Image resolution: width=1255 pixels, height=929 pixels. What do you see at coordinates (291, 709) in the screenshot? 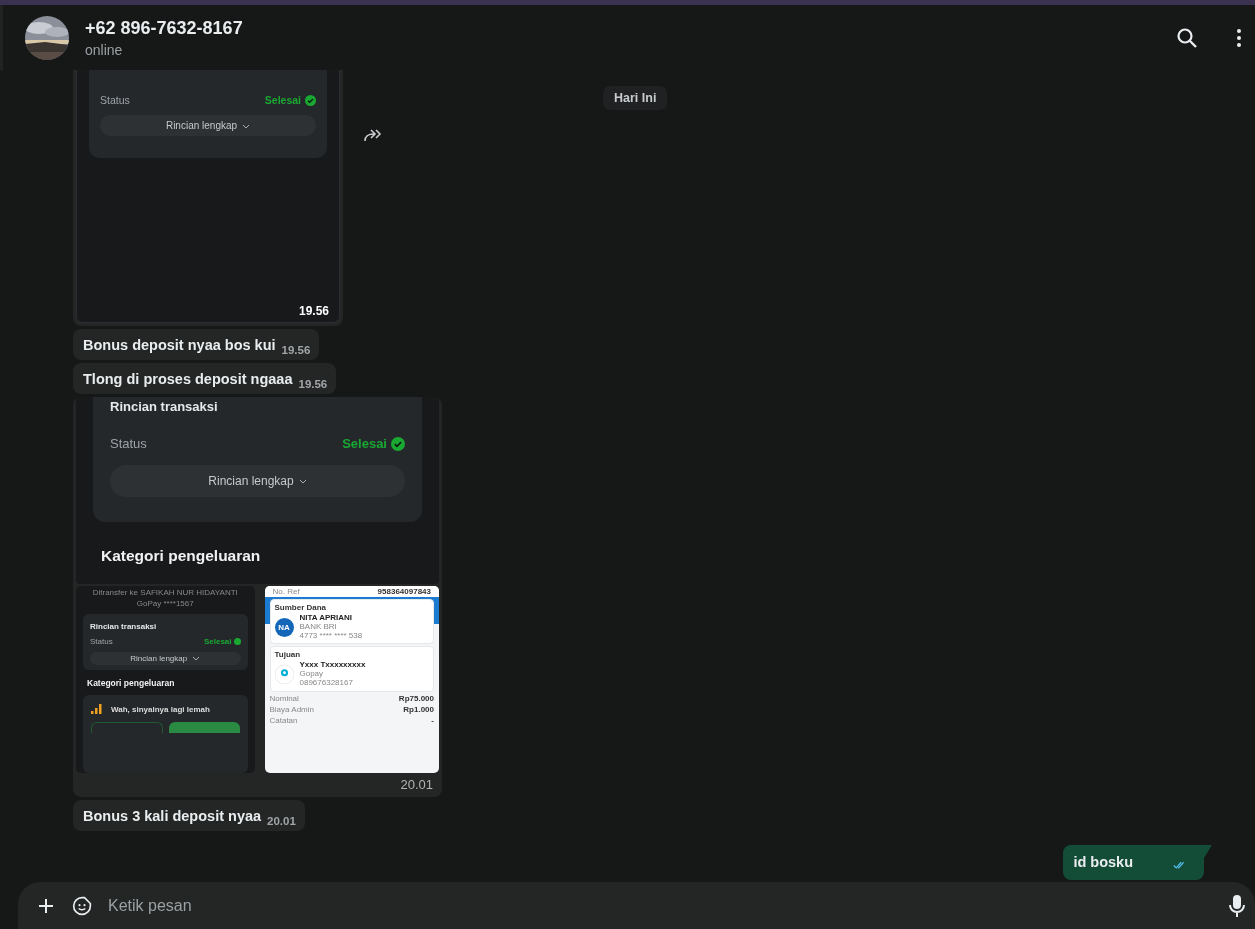
I see `amount-label: Biaya Admin` at bounding box center [291, 709].